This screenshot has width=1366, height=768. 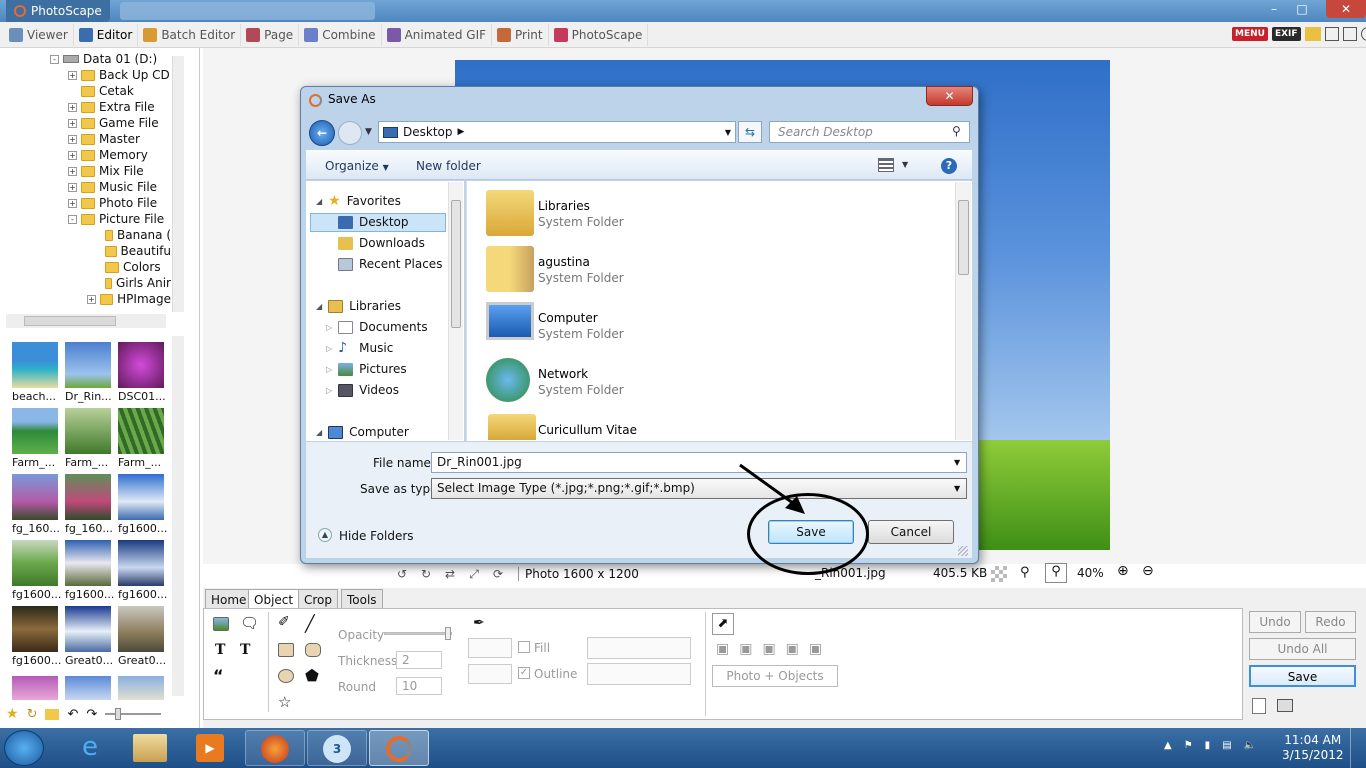 I want to click on file-name: Computer, so click(x=568, y=318).